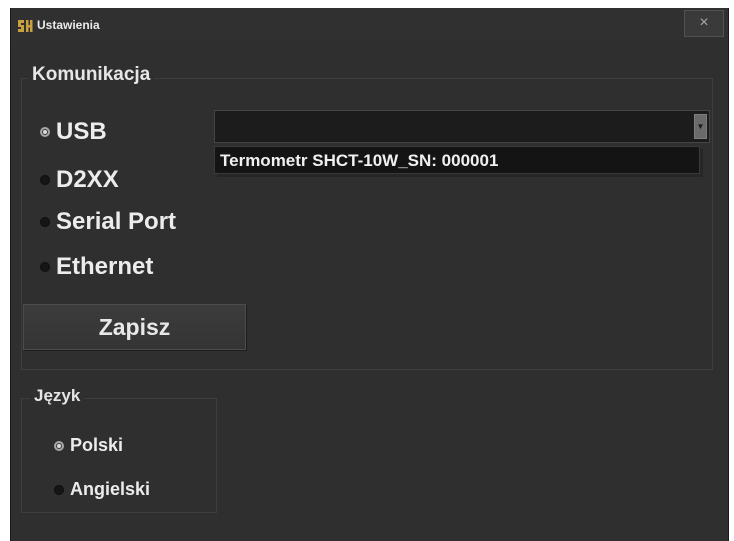 The height and width of the screenshot is (541, 734). Describe the element at coordinates (25, 26) in the screenshot. I see `app-logo-icon` at that location.